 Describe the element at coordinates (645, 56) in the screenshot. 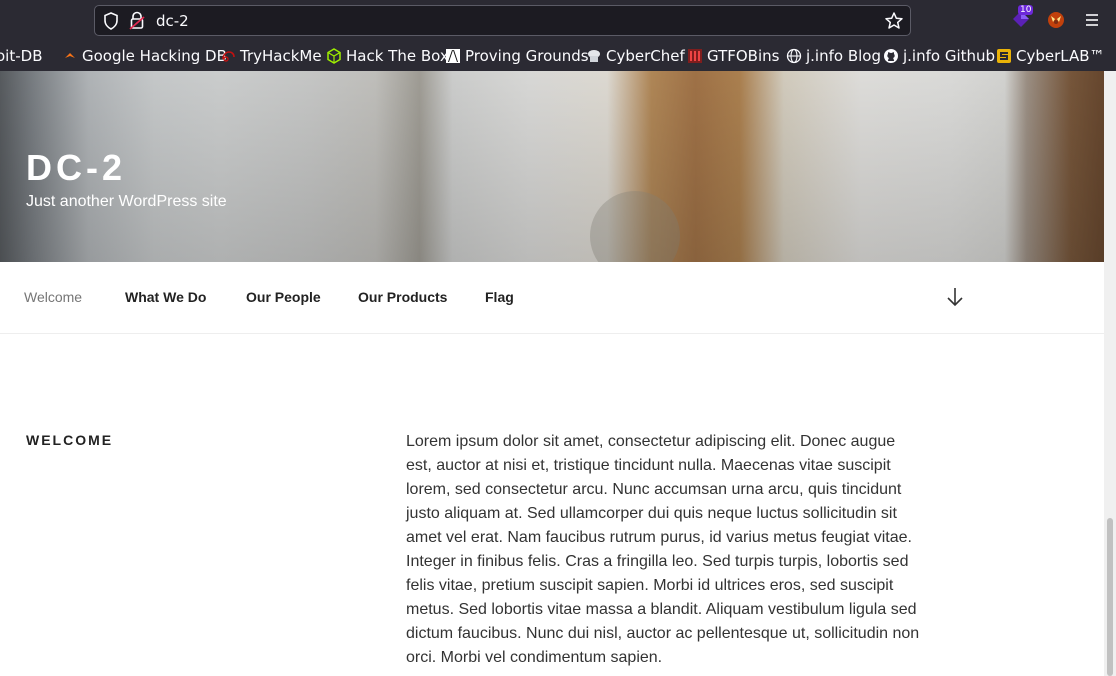

I see `bookmark-label: CyberChef` at that location.